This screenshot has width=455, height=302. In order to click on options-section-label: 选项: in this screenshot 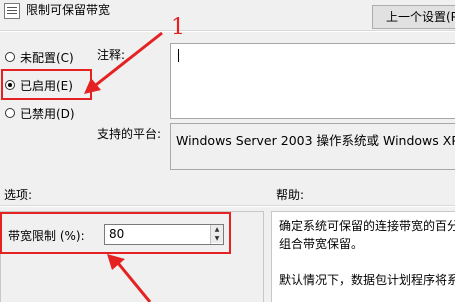, I will do `click(18, 195)`.